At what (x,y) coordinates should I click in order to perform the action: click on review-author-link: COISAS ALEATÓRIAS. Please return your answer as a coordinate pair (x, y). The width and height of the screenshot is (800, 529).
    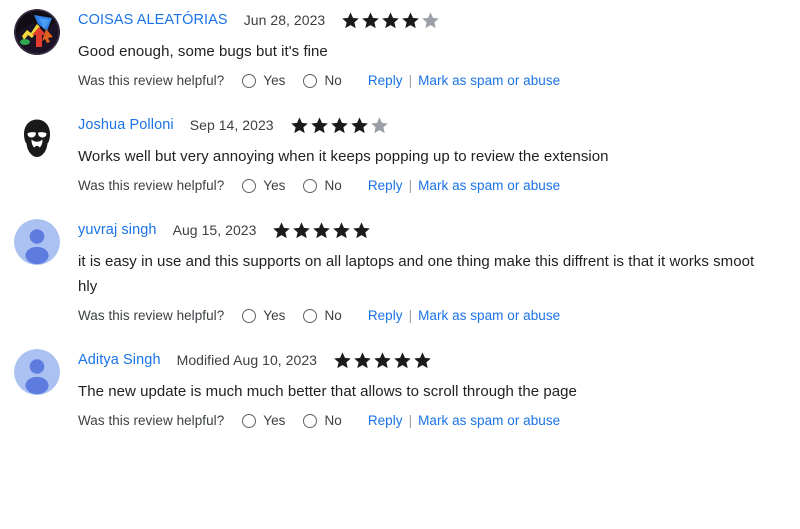
    Looking at the image, I should click on (153, 20).